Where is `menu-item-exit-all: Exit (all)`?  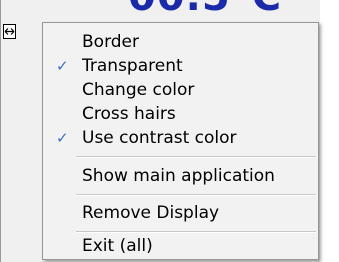
menu-item-exit-all: Exit (all) is located at coordinates (180, 246).